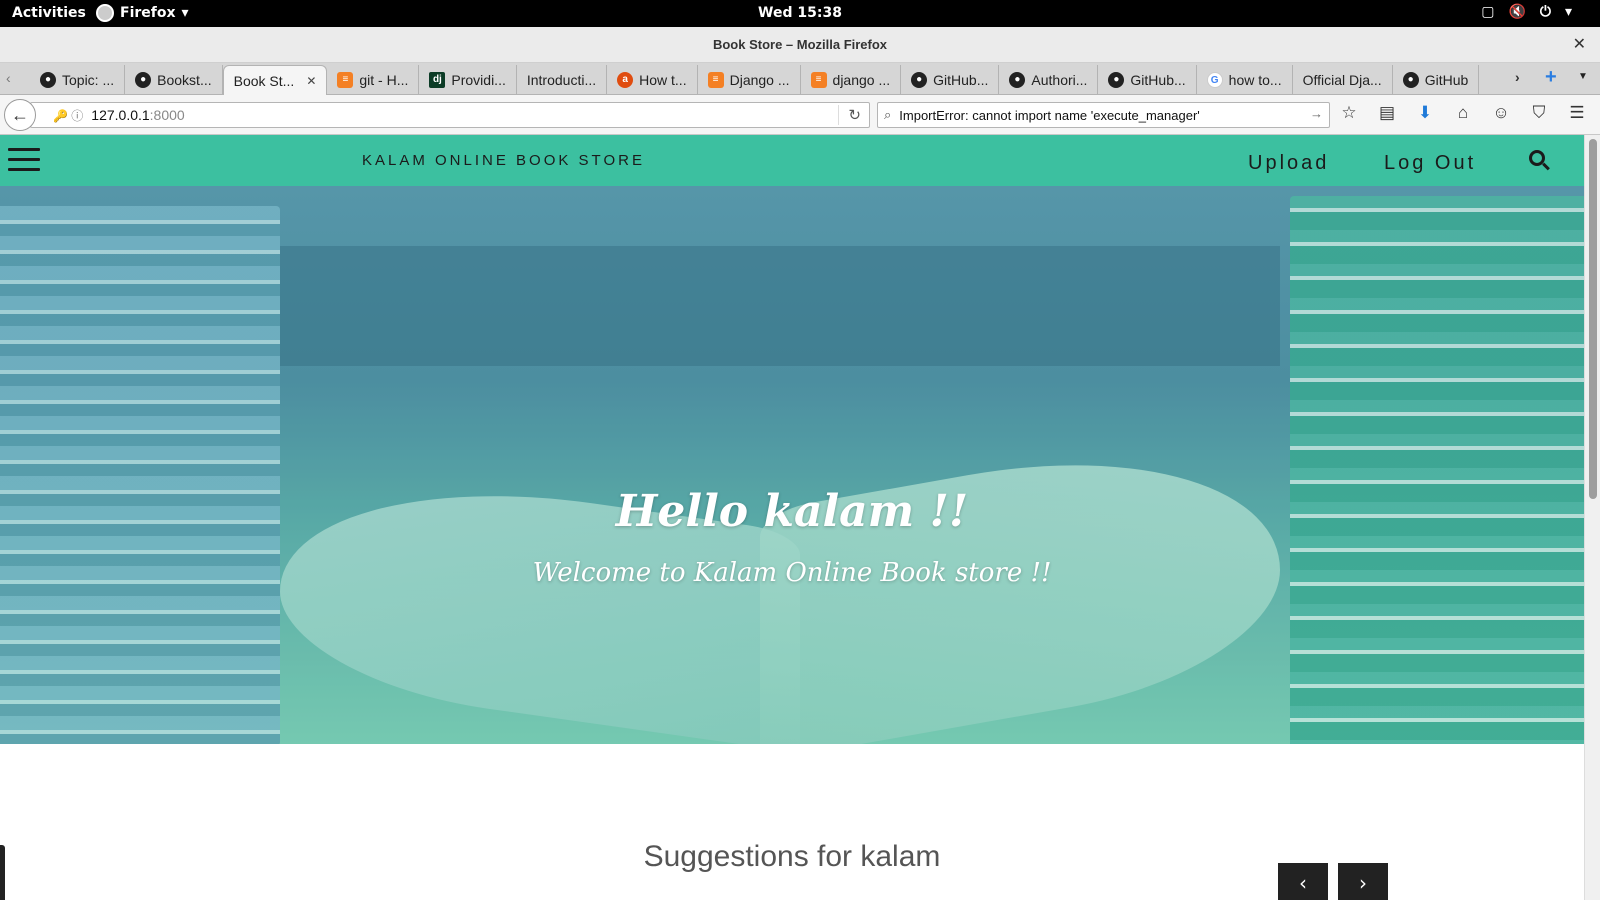  I want to click on hamburger-menu-icon, so click(24, 160).